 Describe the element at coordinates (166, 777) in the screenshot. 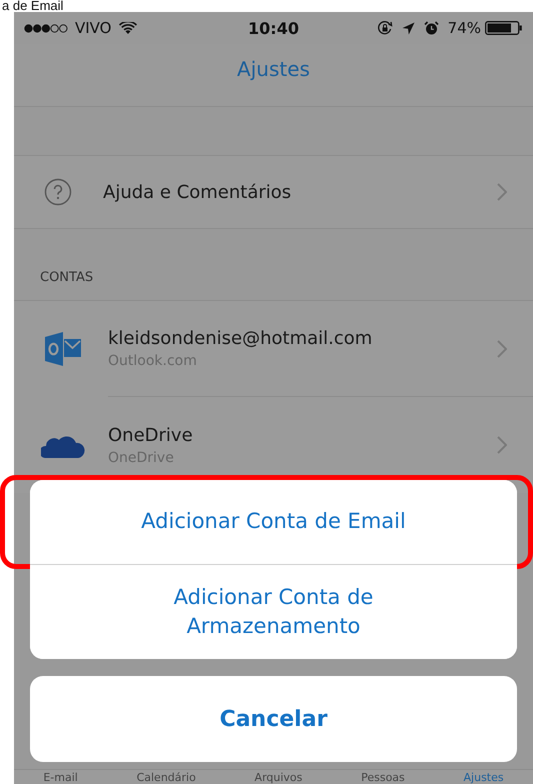

I see `tab-bar-item: Calendário` at that location.